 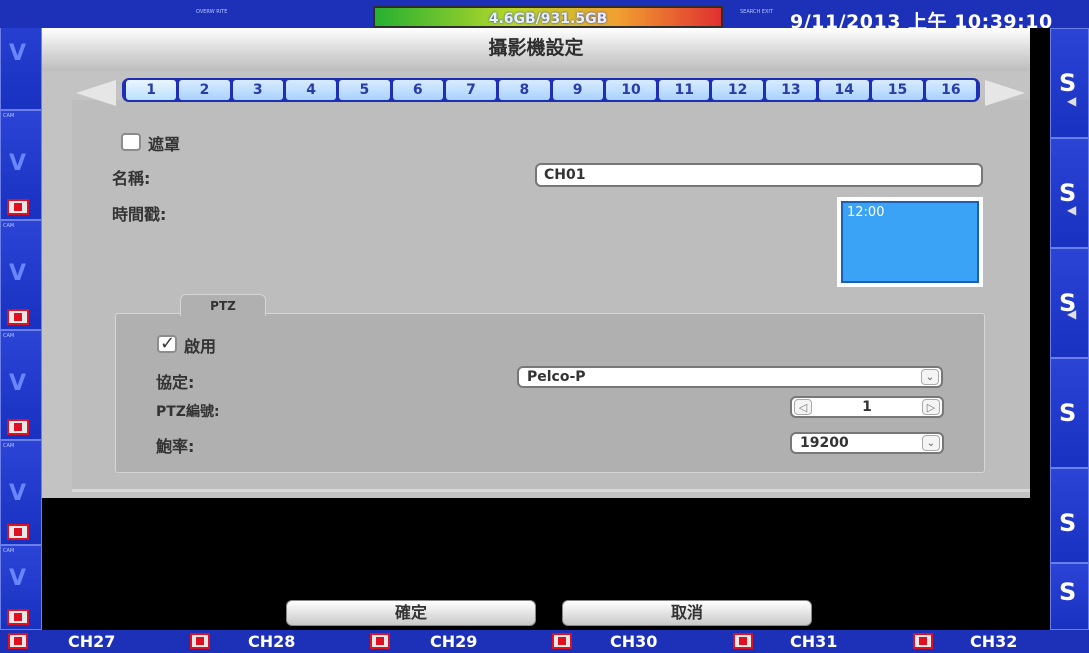 What do you see at coordinates (151, 90) in the screenshot?
I see `tab-channel: 1` at bounding box center [151, 90].